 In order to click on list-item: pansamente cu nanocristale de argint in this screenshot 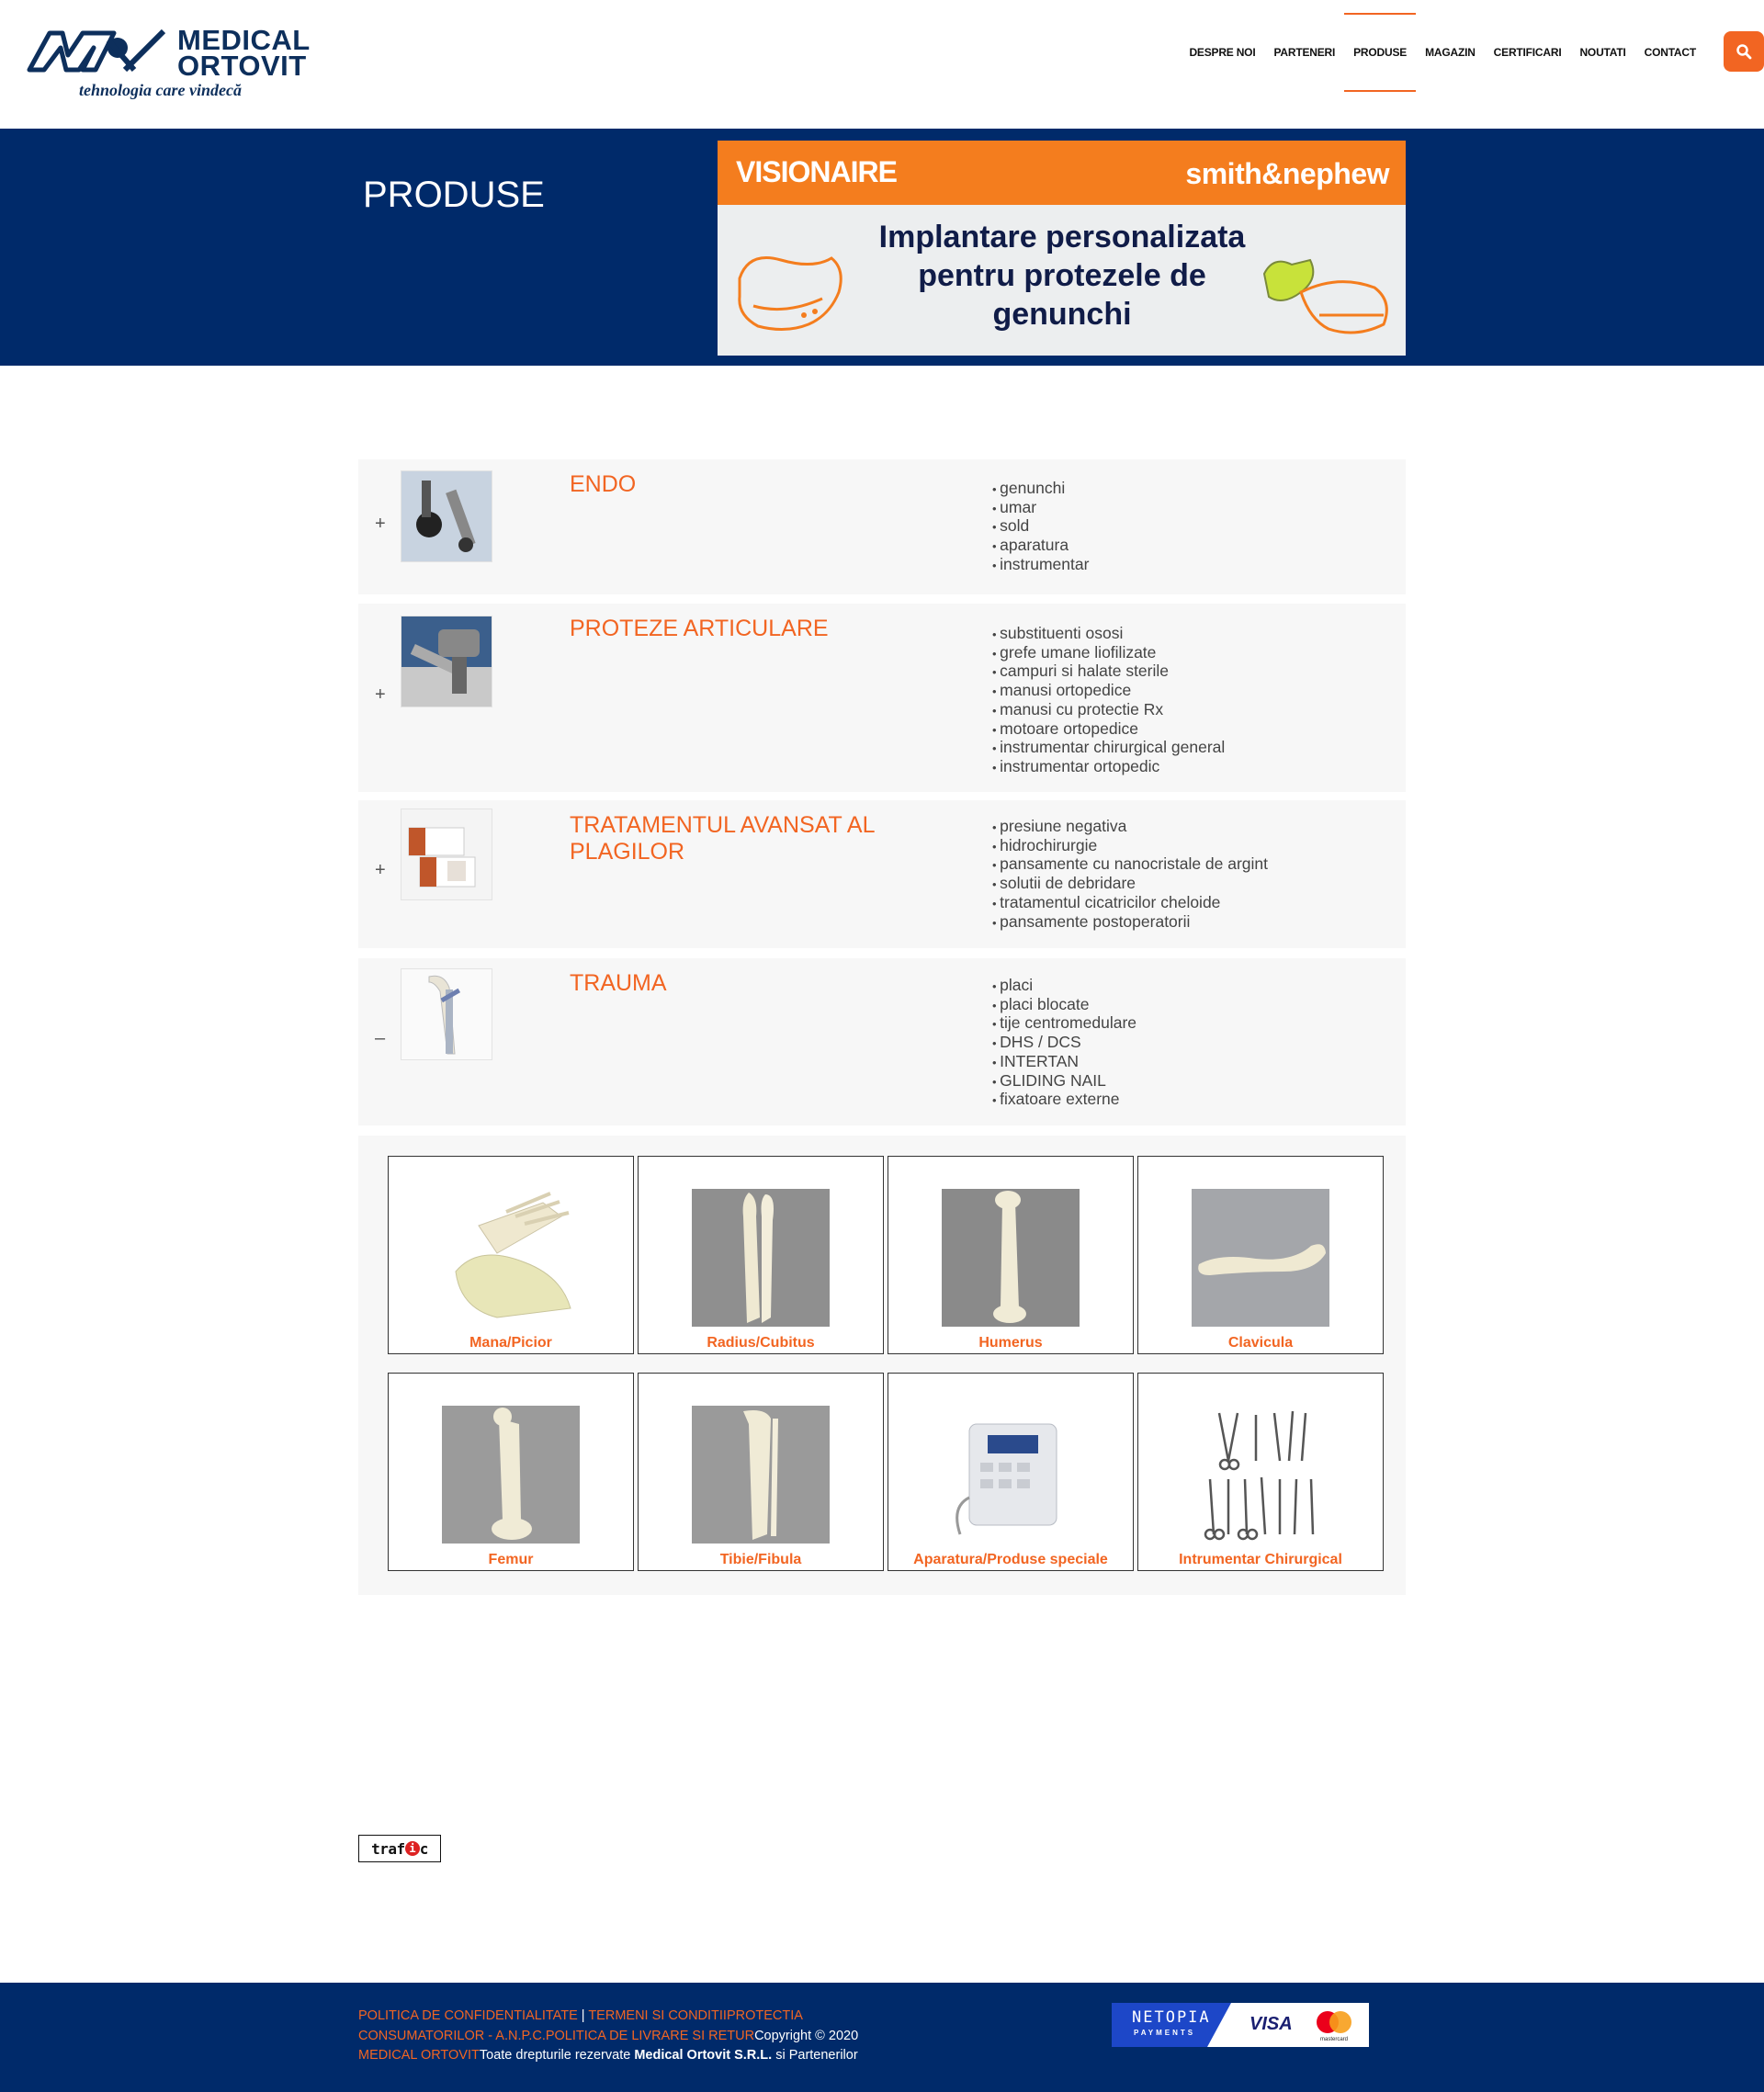, I will do `click(1130, 865)`.